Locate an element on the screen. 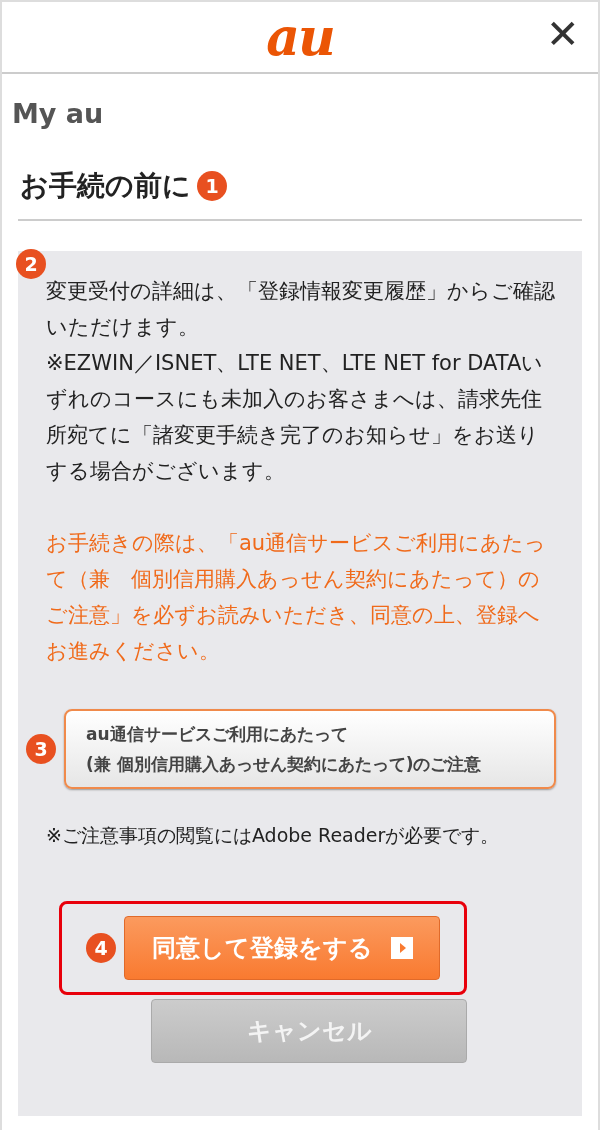 The width and height of the screenshot is (600, 1130). play-icon is located at coordinates (401, 948).